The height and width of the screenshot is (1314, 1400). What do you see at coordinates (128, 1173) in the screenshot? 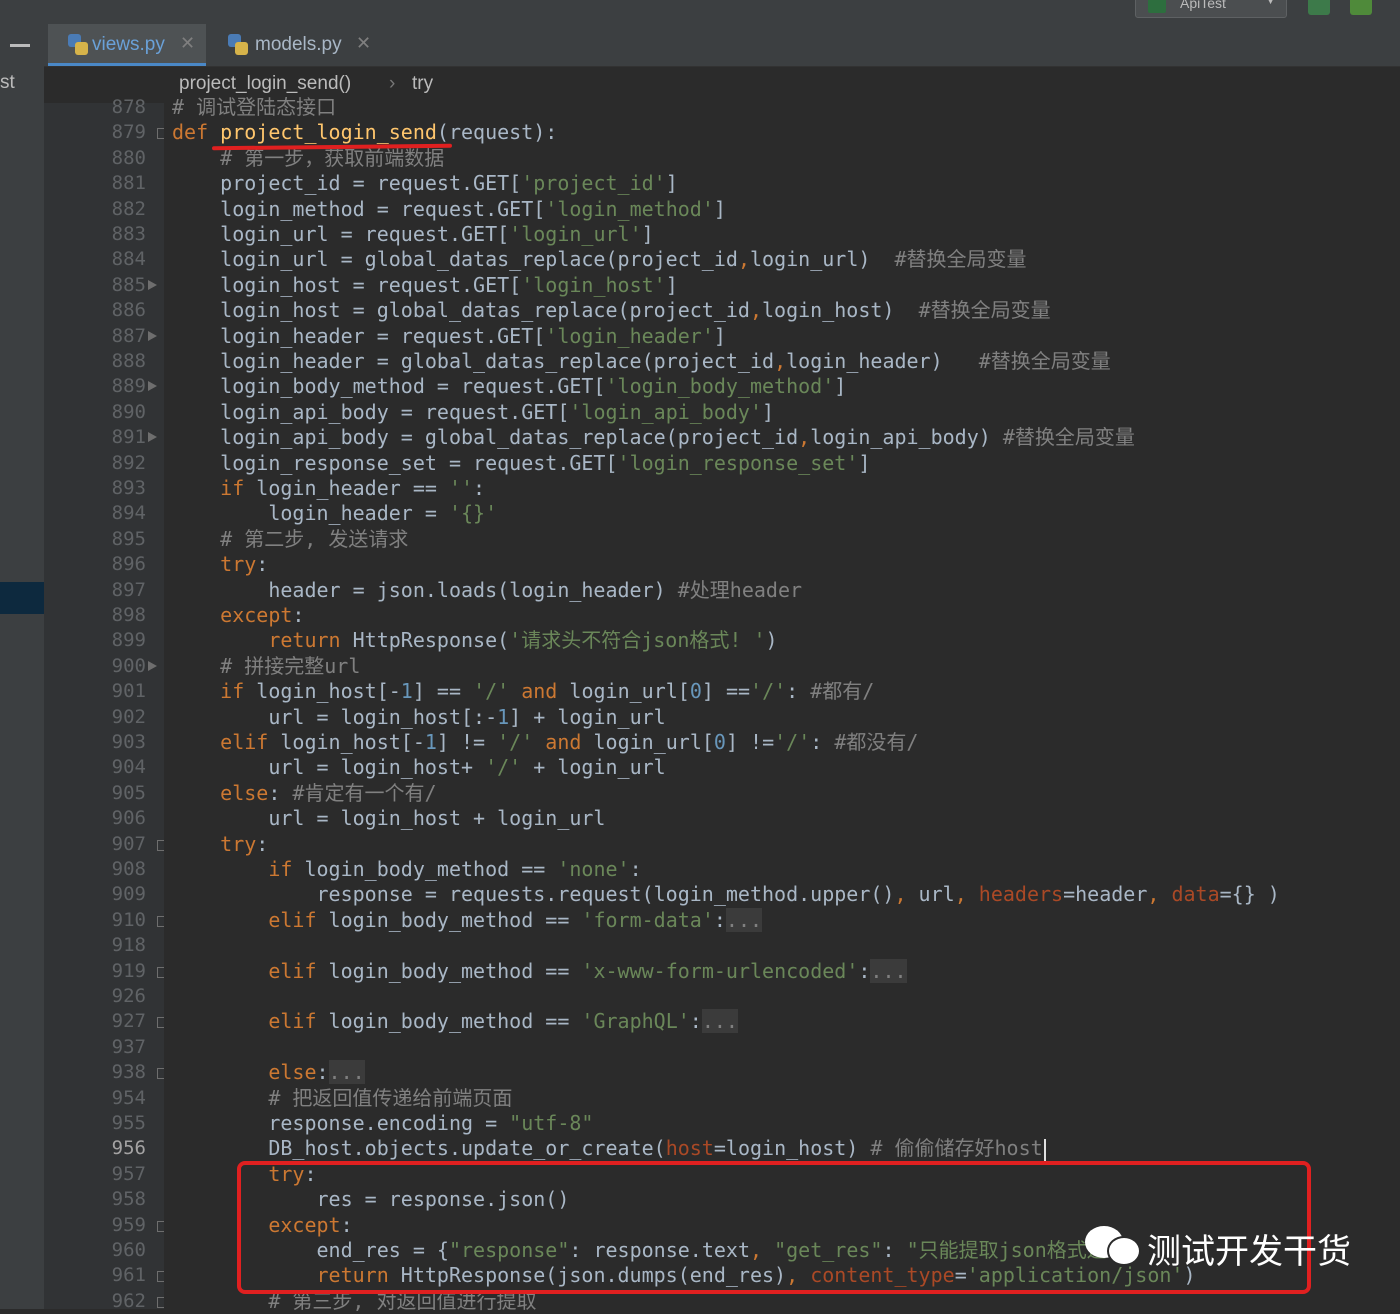
I see `line-number: 957` at bounding box center [128, 1173].